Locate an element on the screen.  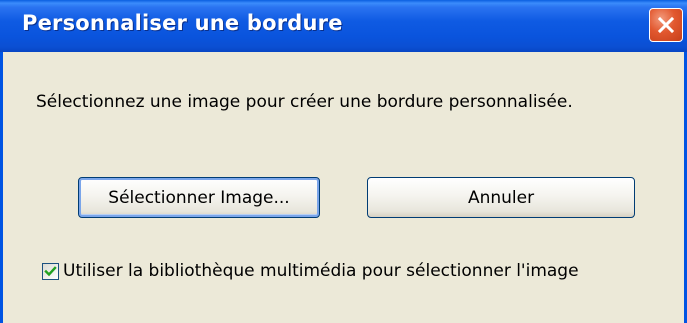
close-icon is located at coordinates (666, 25).